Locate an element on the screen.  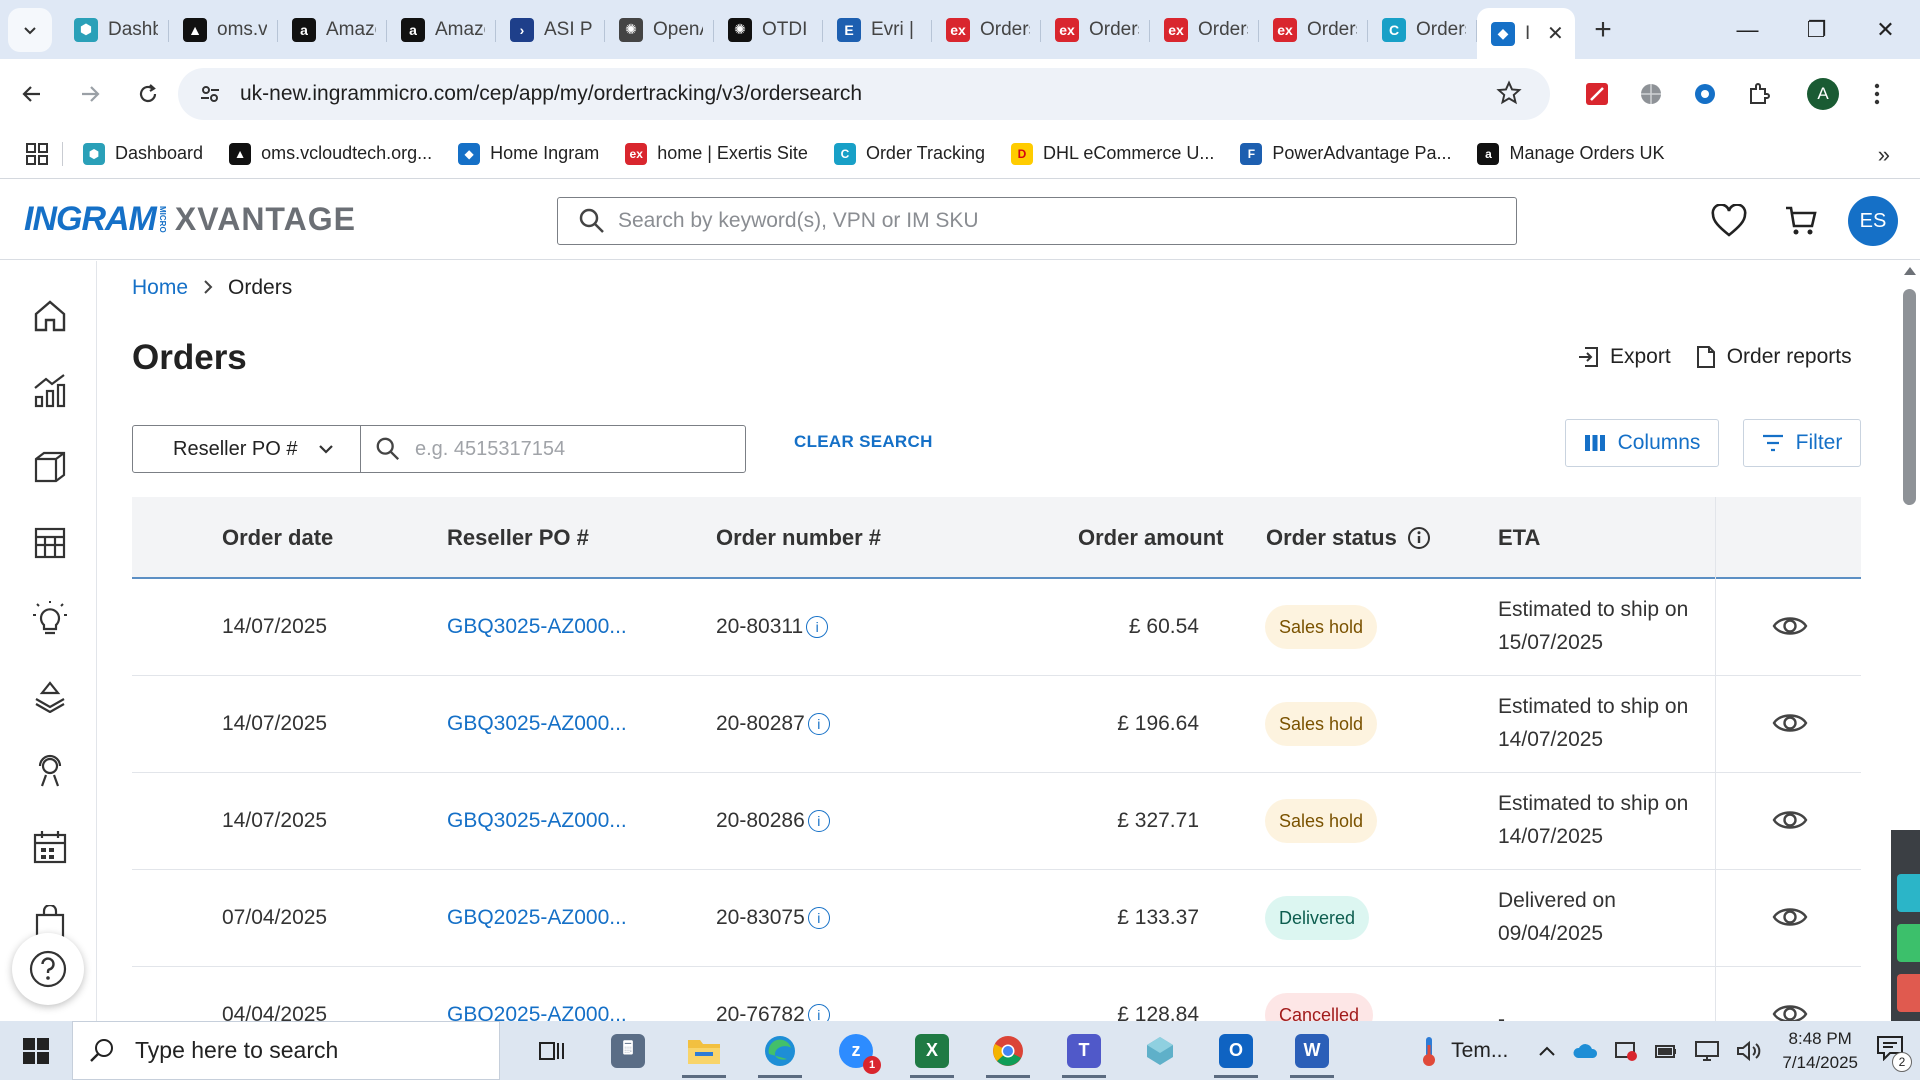
col-eta: ETA is located at coordinates (1519, 538).